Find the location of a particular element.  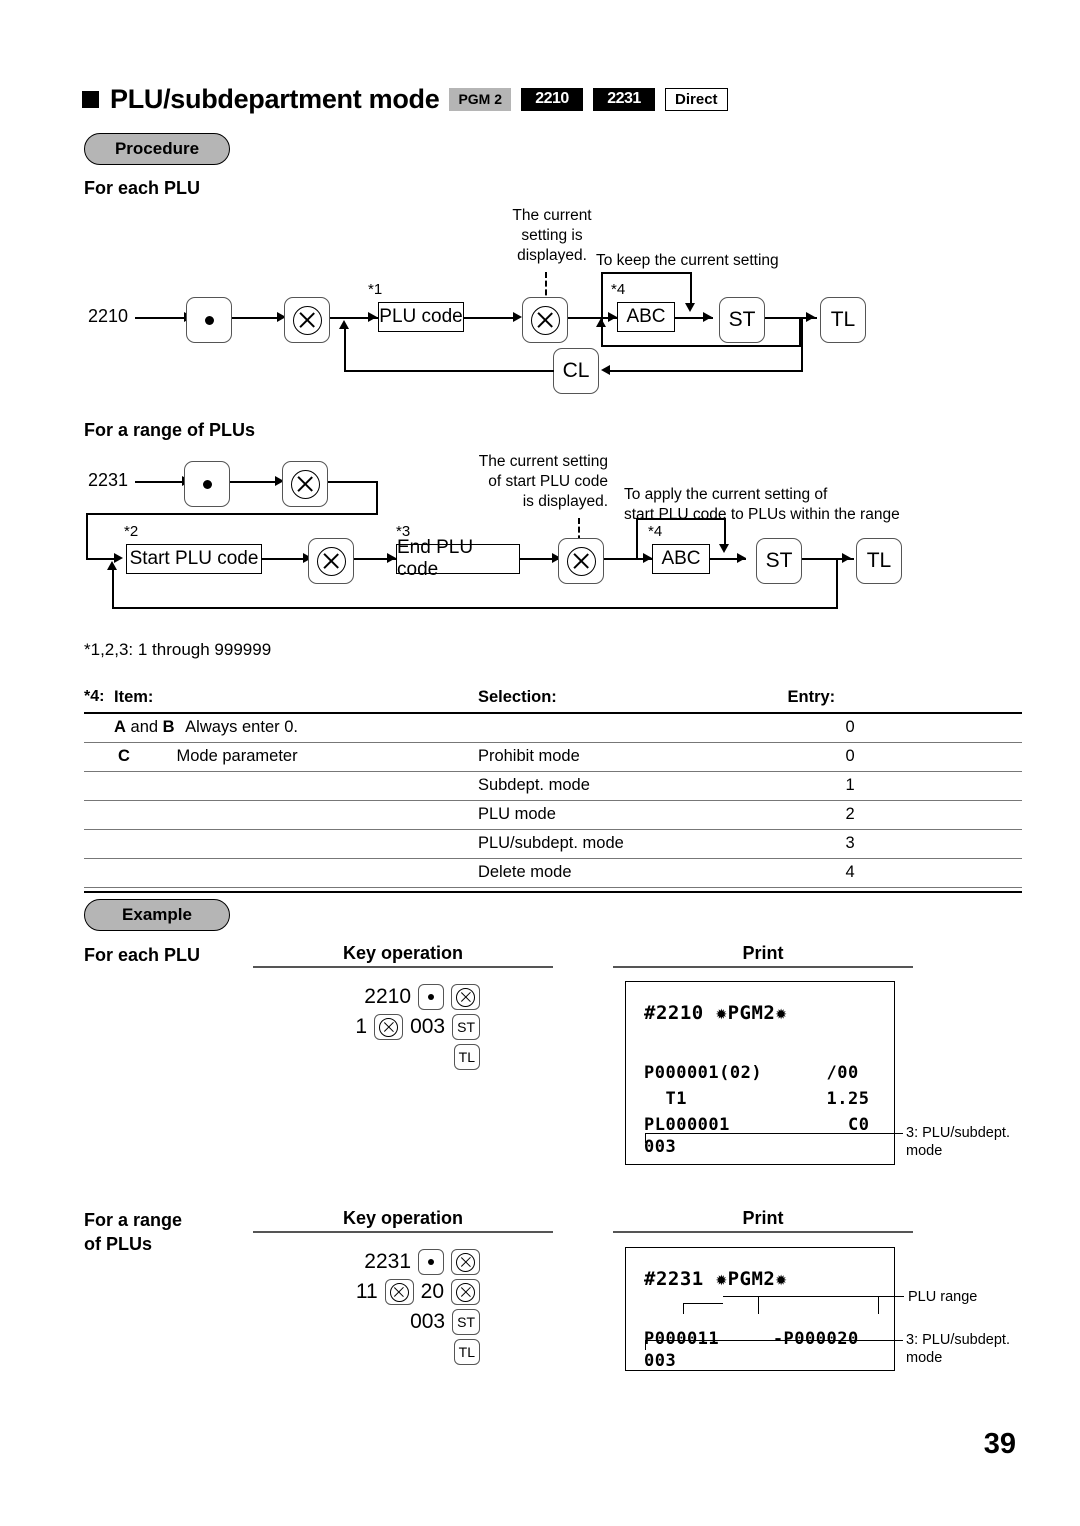

entry-value: 2 is located at coordinates (850, 814).